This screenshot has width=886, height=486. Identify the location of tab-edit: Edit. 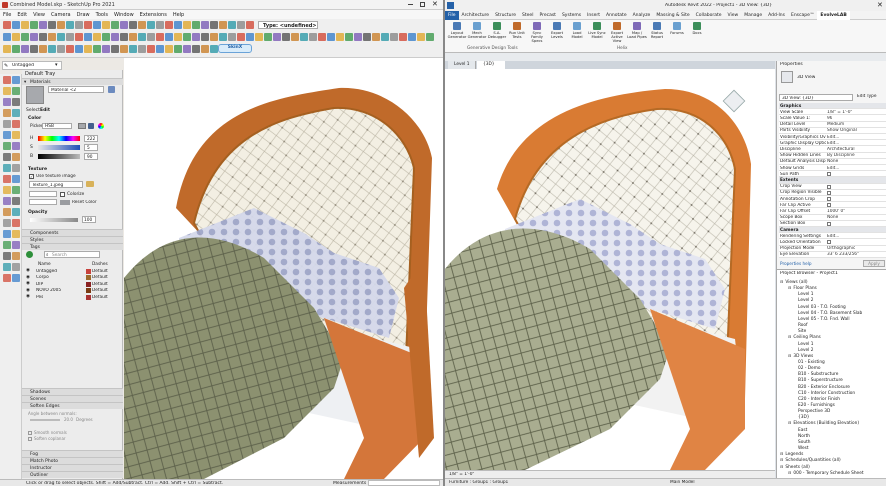
(45, 110).